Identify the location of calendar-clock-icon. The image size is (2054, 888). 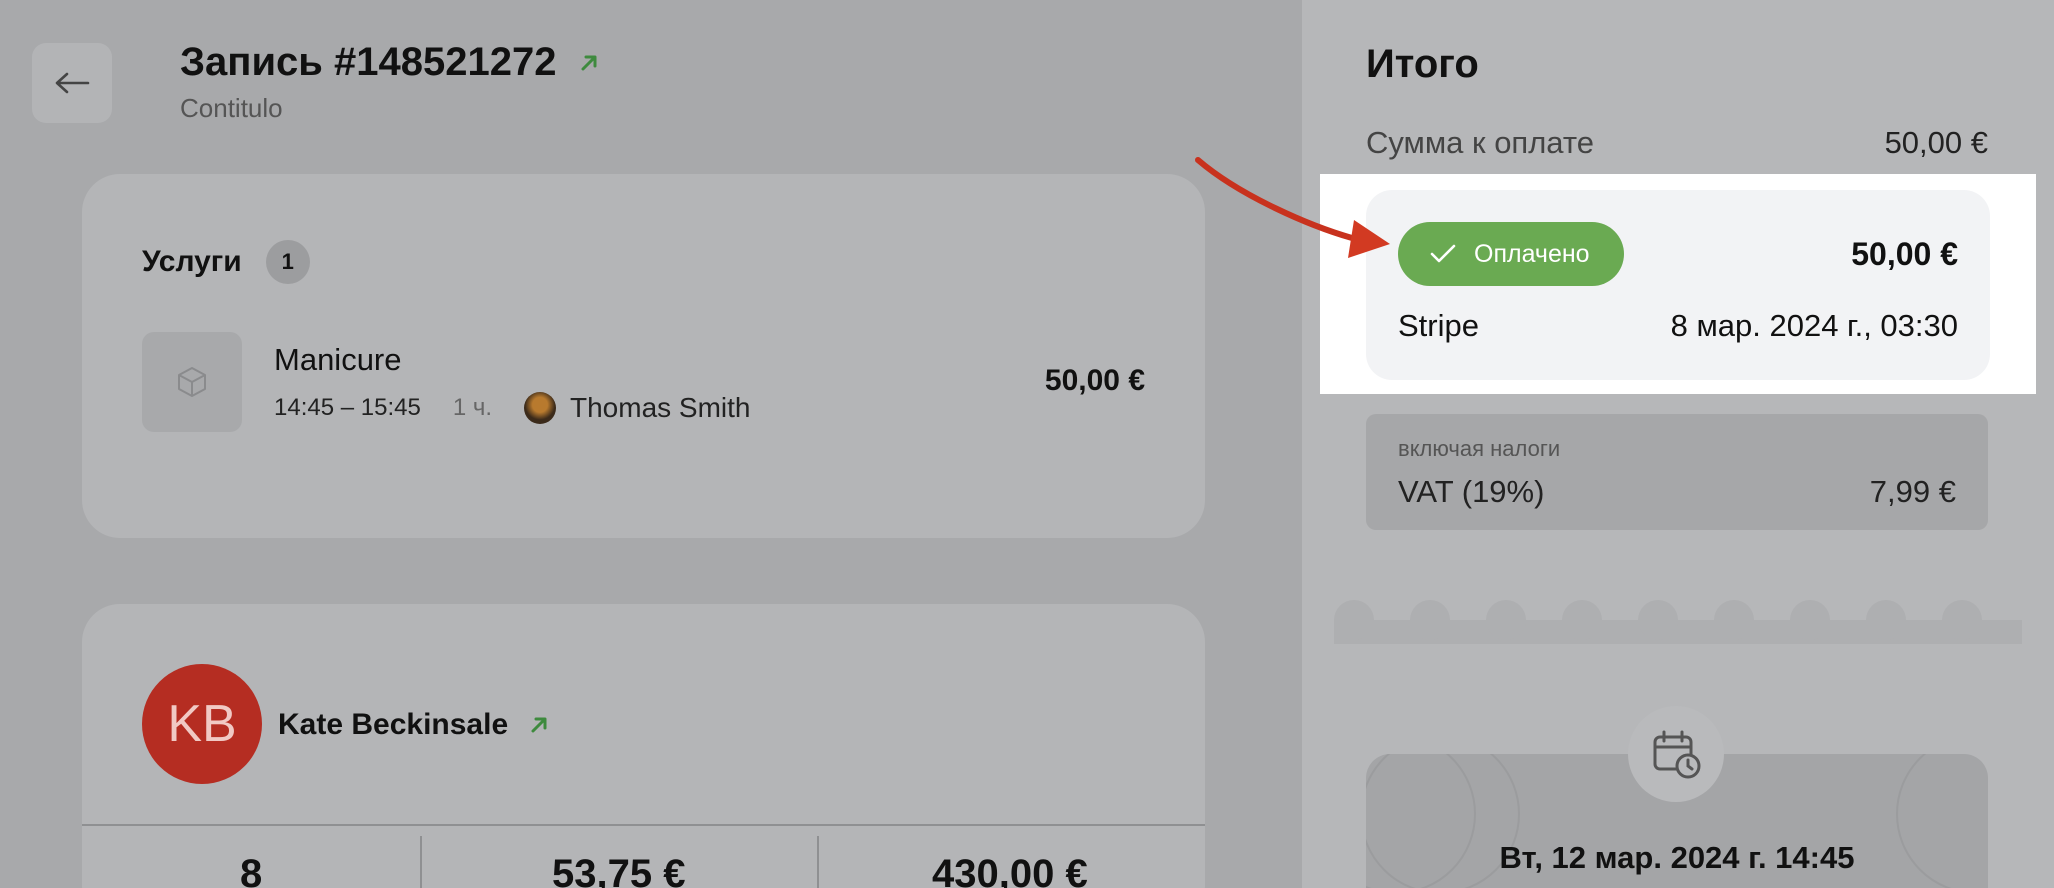
(1677, 754).